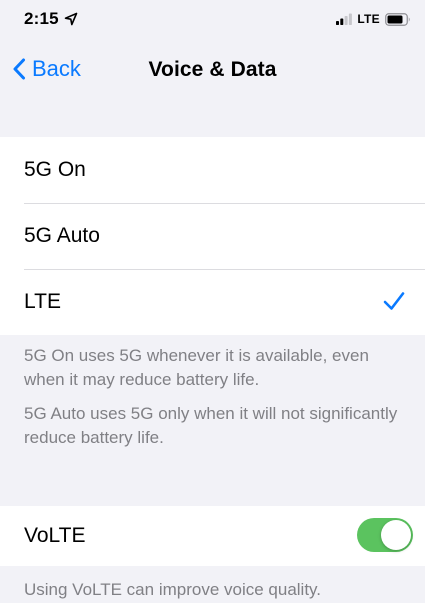 This screenshot has width=425, height=603. I want to click on option-label: LTE, so click(42, 301).